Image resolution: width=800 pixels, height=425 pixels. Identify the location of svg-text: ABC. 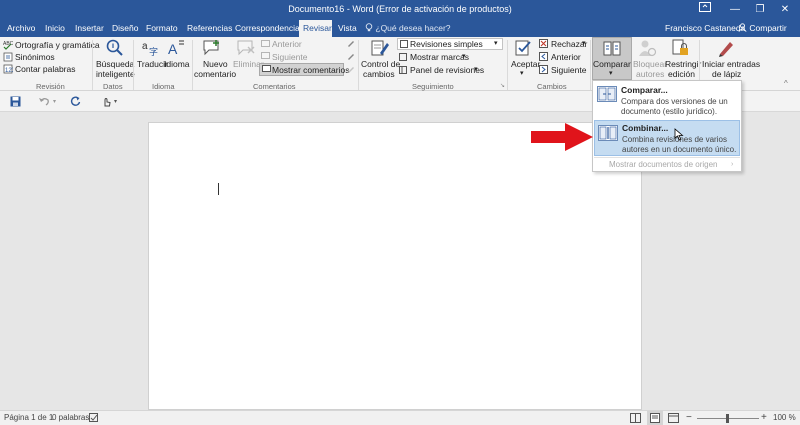
(8, 44).